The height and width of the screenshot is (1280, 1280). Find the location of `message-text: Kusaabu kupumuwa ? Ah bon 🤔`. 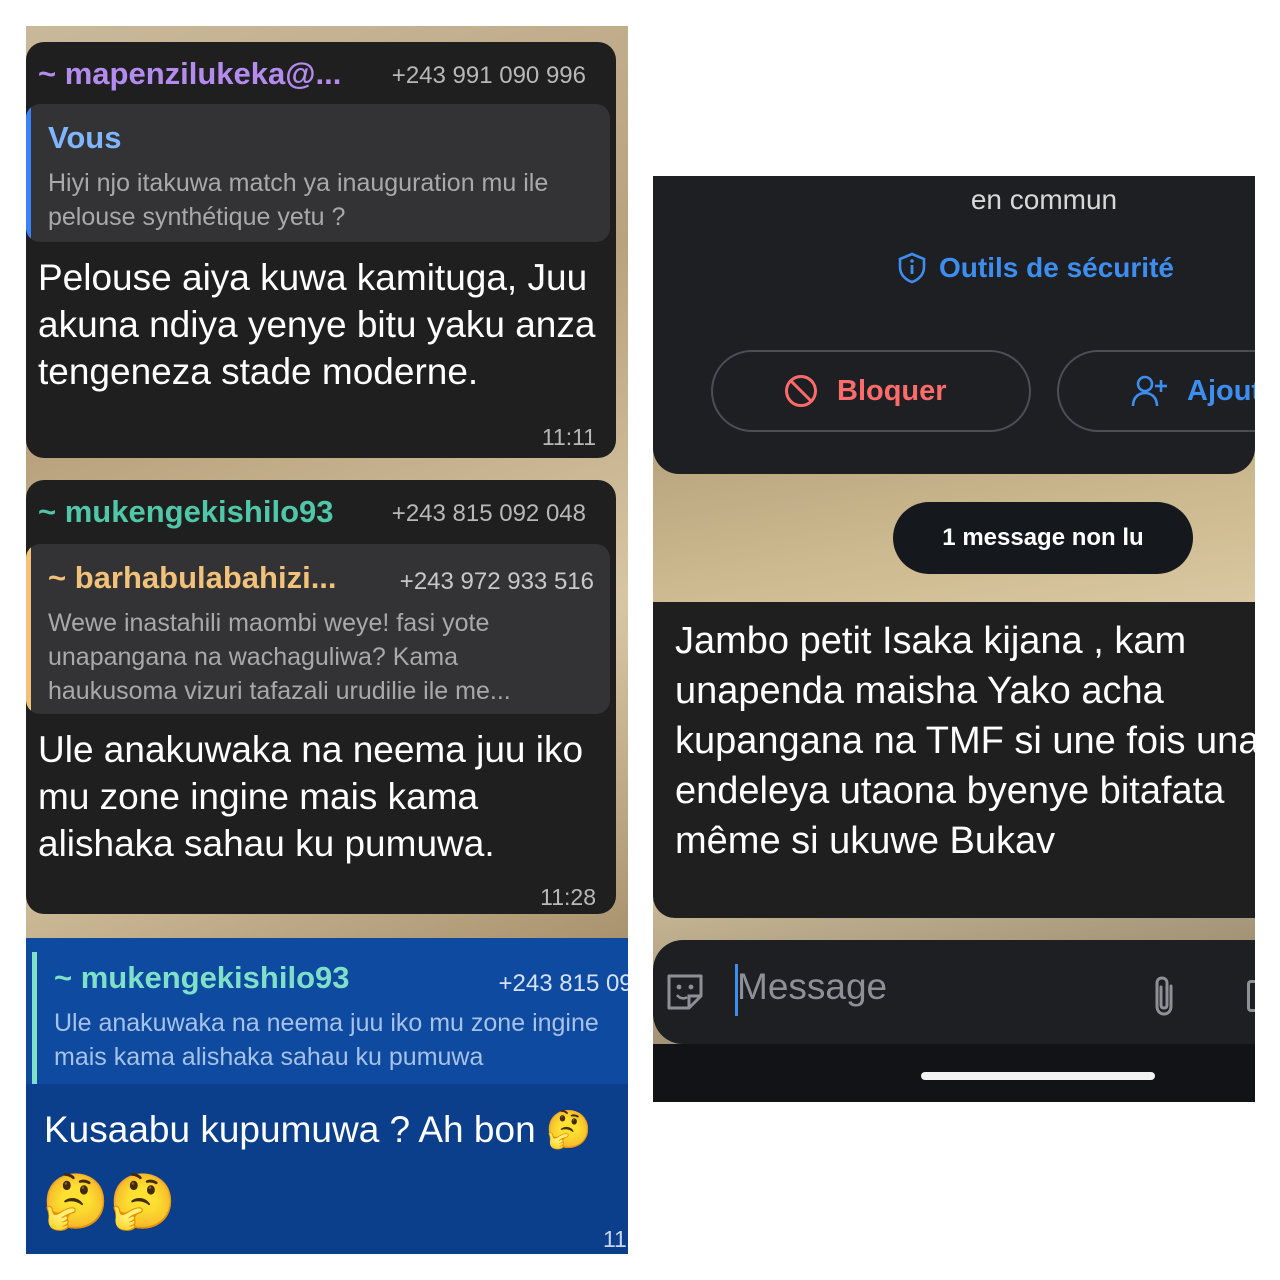

message-text: Kusaabu kupumuwa ? Ah bon 🤔 is located at coordinates (318, 1129).